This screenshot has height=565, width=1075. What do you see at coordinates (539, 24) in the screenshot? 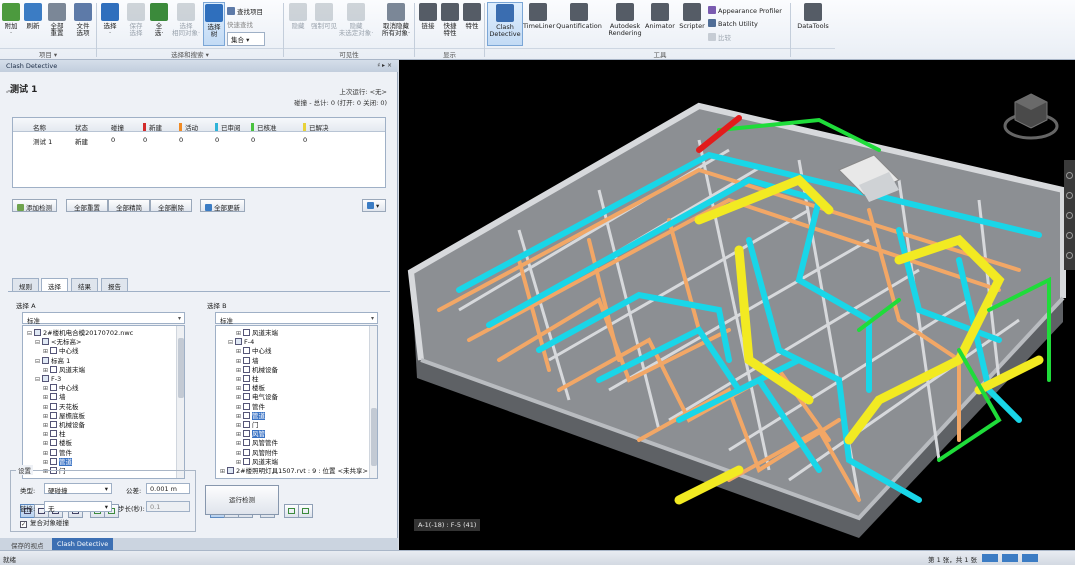
I see `timeliner-button: TimeLiner` at bounding box center [539, 24].